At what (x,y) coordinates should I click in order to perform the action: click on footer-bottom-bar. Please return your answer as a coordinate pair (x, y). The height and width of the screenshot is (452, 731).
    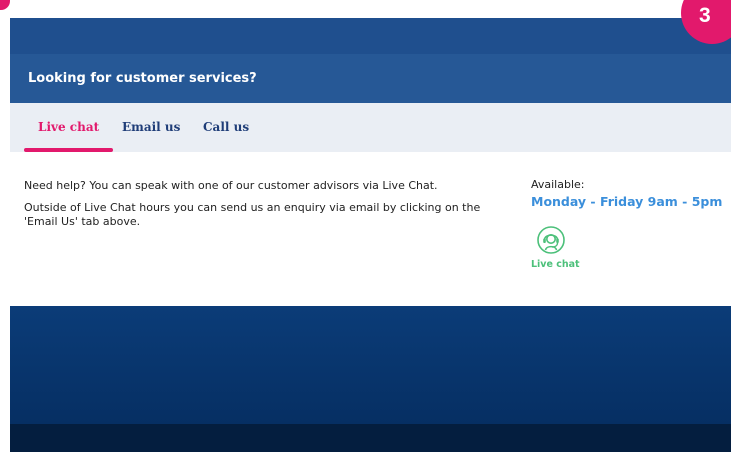
    Looking at the image, I should click on (370, 438).